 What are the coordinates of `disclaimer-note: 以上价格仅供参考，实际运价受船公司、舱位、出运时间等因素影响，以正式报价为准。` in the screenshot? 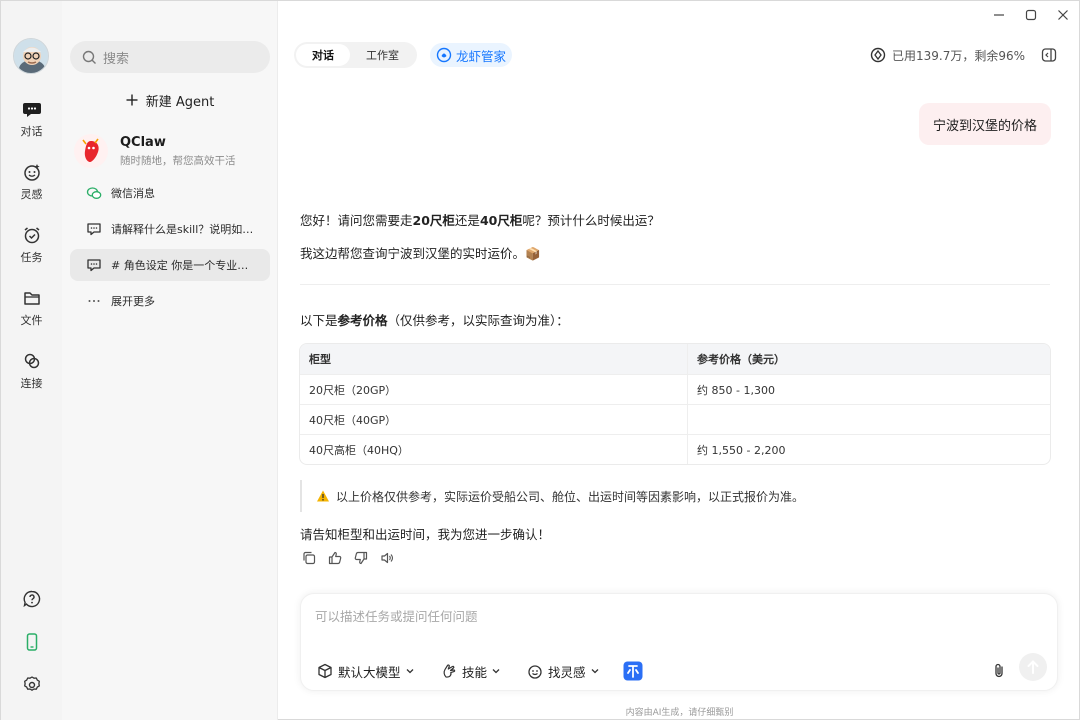 It's located at (552, 496).